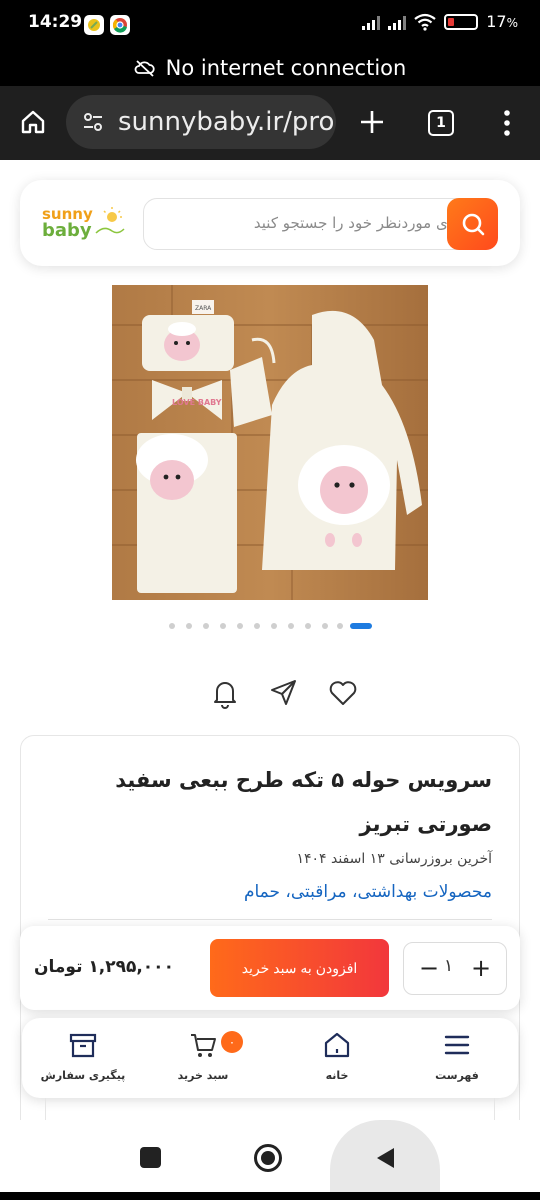 This screenshot has width=540, height=1200. What do you see at coordinates (481, 968) in the screenshot?
I see `quantity-plus-button: +` at bounding box center [481, 968].